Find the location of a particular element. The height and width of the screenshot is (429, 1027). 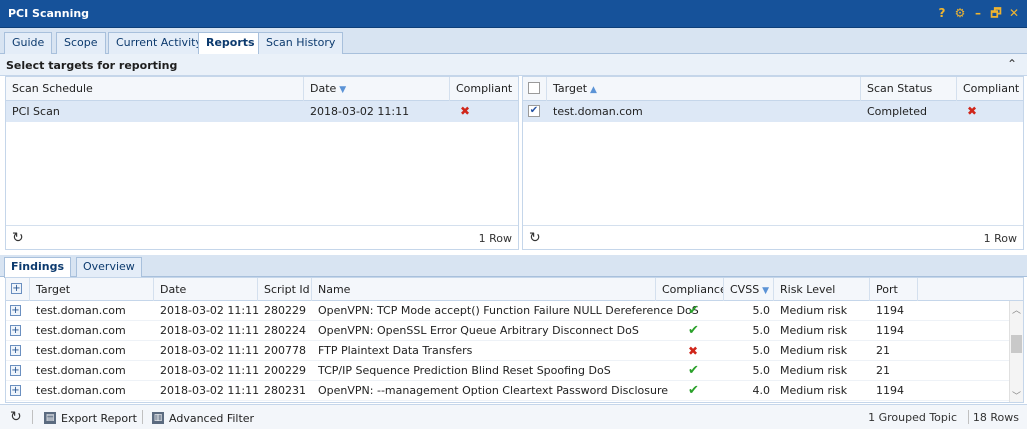

findings-tabbar: Findings Overview is located at coordinates (513, 266).